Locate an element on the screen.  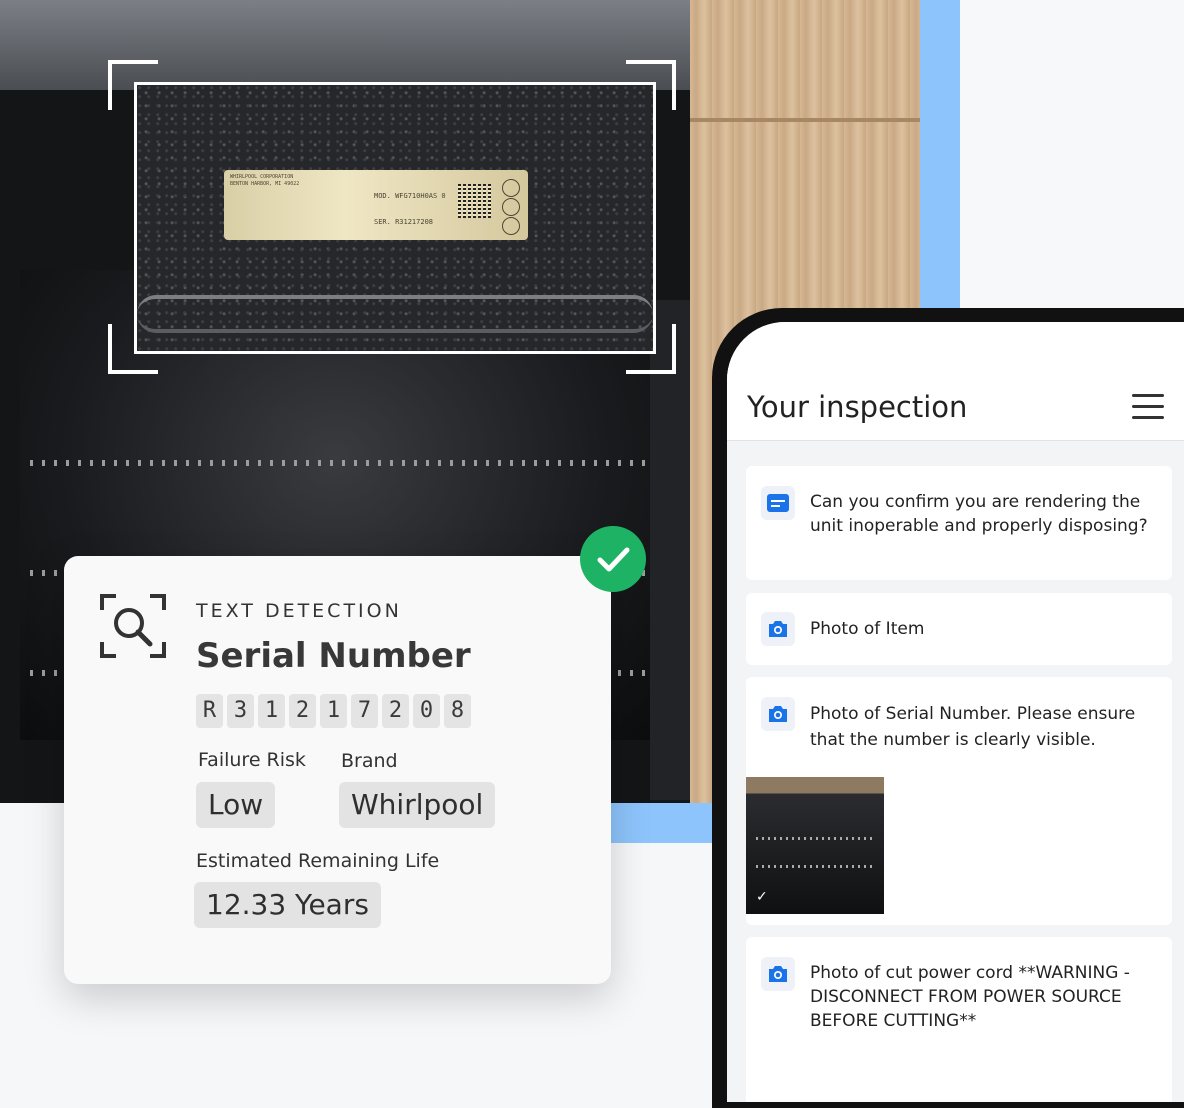
page-title: Your inspection is located at coordinates (857, 407).